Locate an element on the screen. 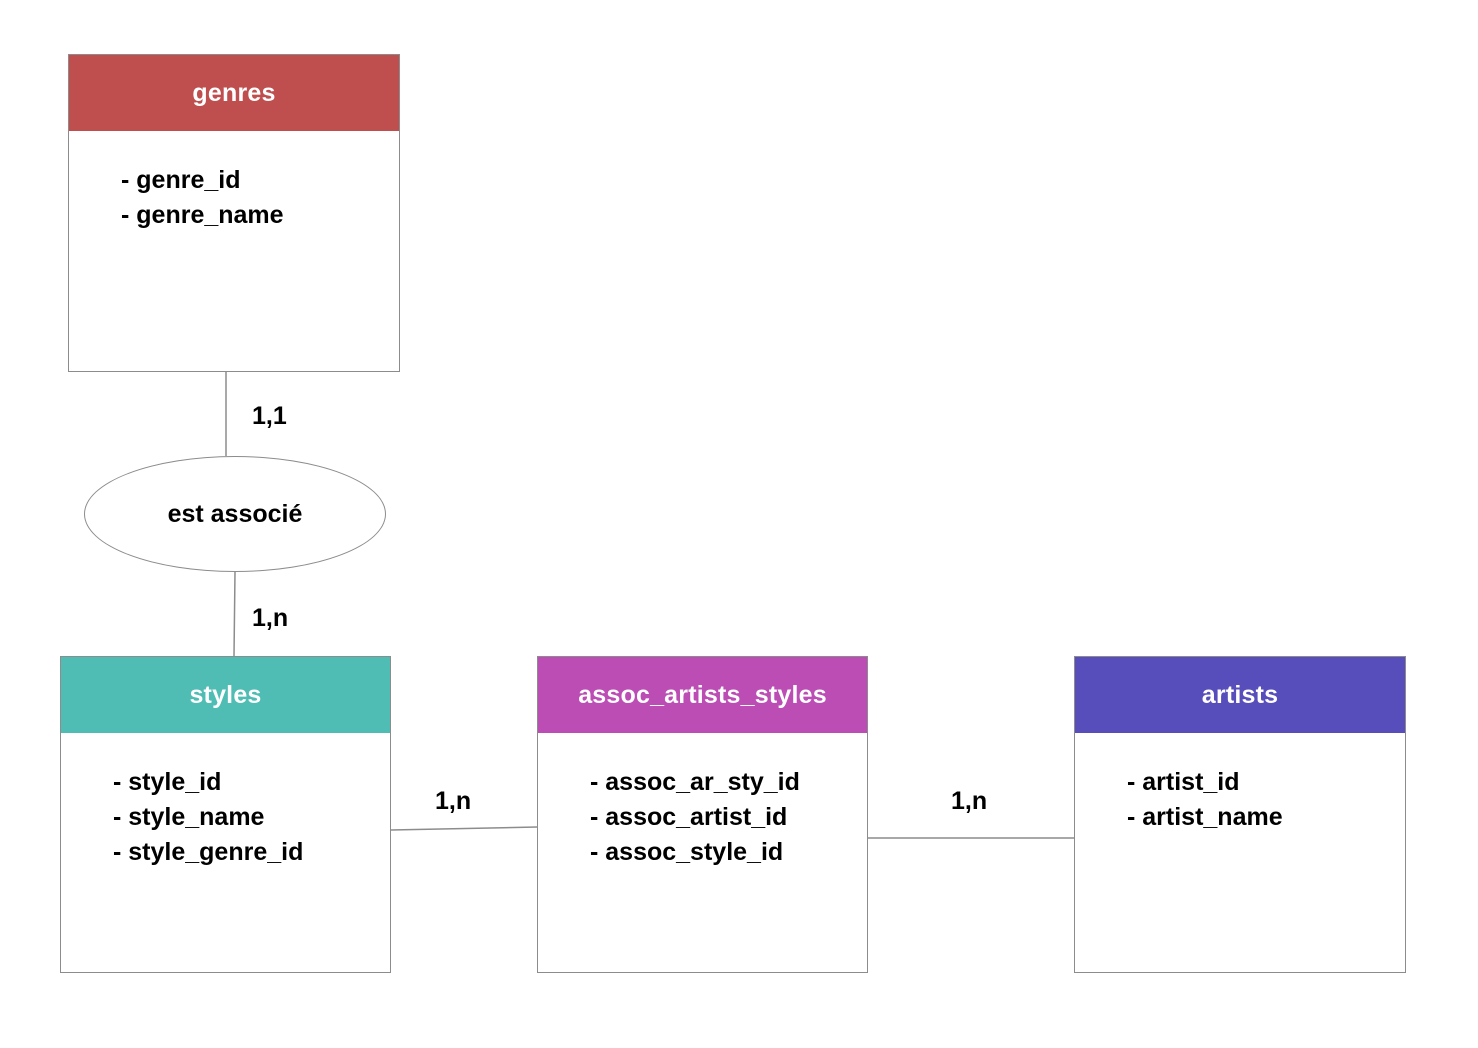 This screenshot has height=1048, width=1478. attribute-artist-id: - artist_id is located at coordinates (1183, 782).